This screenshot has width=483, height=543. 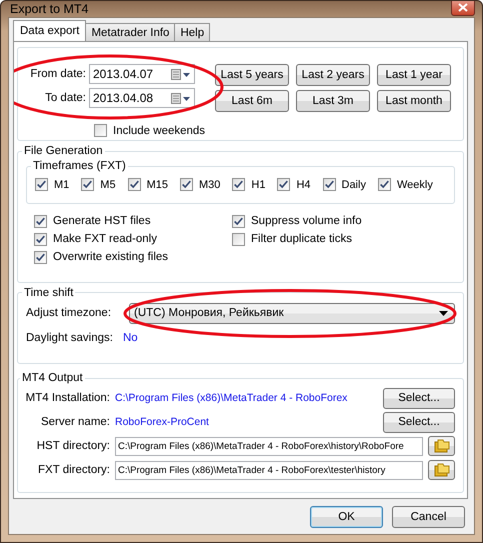 What do you see at coordinates (62, 184) in the screenshot?
I see `checkbox-label: M1` at bounding box center [62, 184].